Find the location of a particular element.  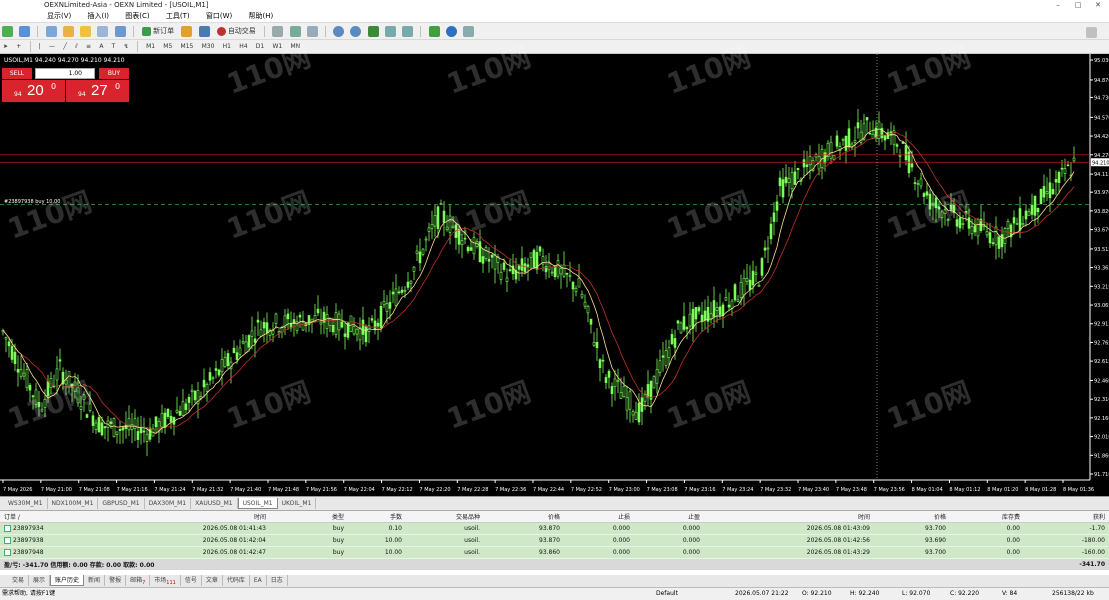

terminal-tab: 交易 is located at coordinates (19, 580).